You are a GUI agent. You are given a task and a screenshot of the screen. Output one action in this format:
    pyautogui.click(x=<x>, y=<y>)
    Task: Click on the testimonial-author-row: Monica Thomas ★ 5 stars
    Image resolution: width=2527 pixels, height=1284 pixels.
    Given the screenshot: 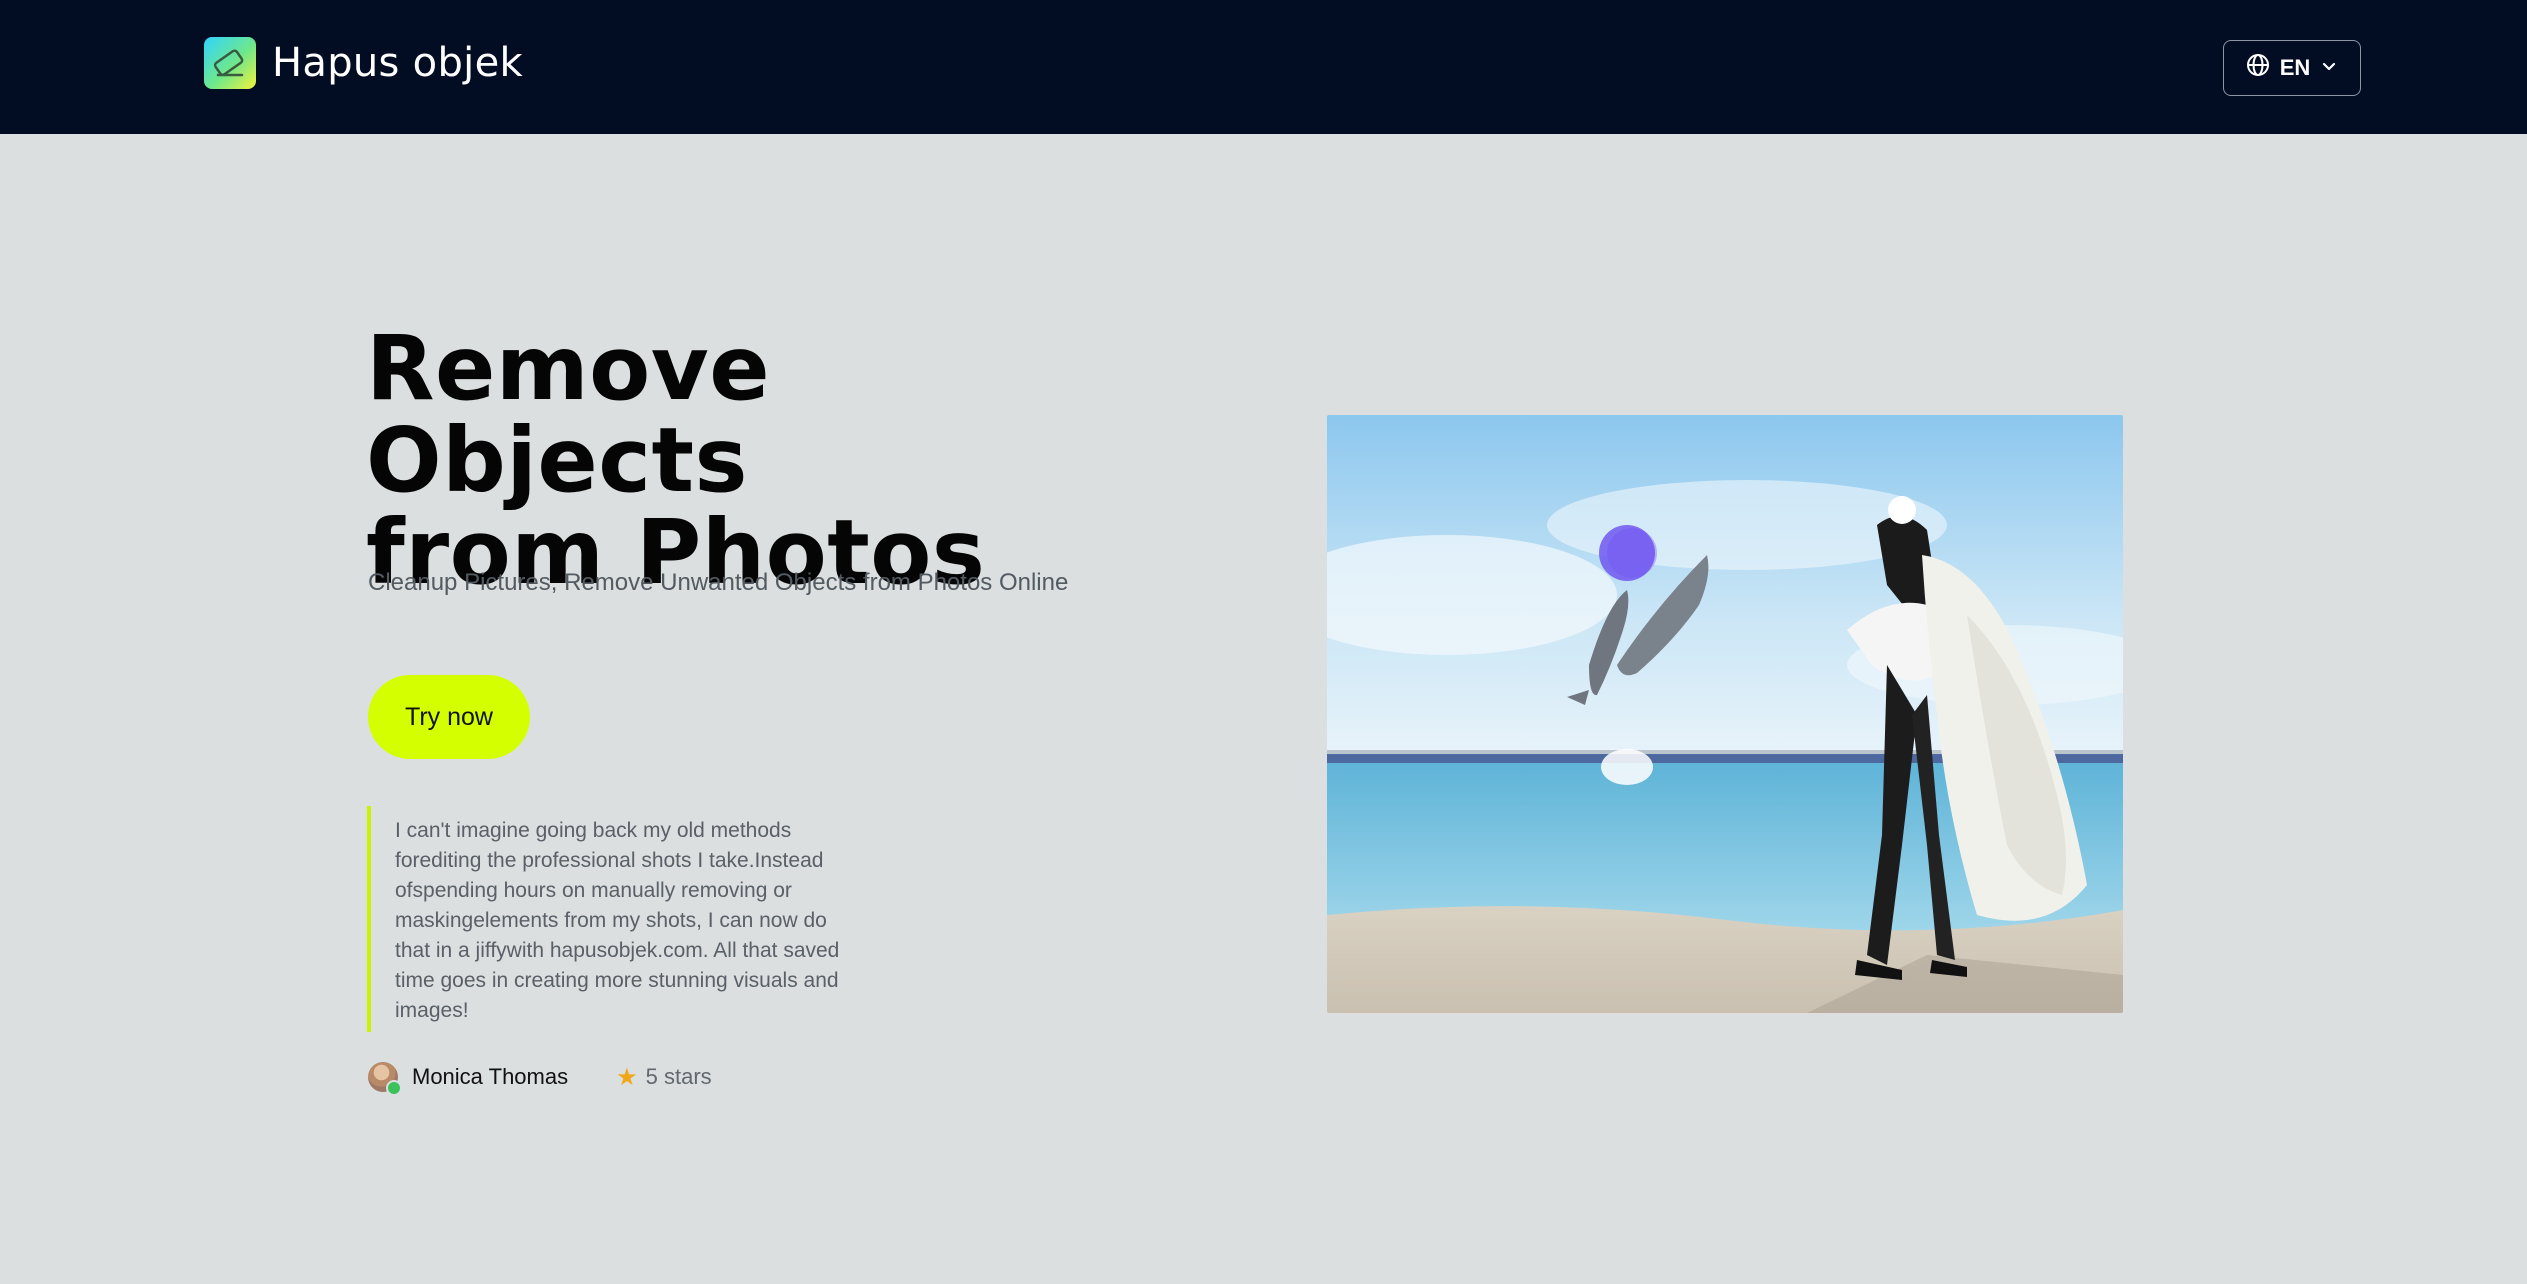 What is the action you would take?
    pyautogui.click(x=540, y=1079)
    